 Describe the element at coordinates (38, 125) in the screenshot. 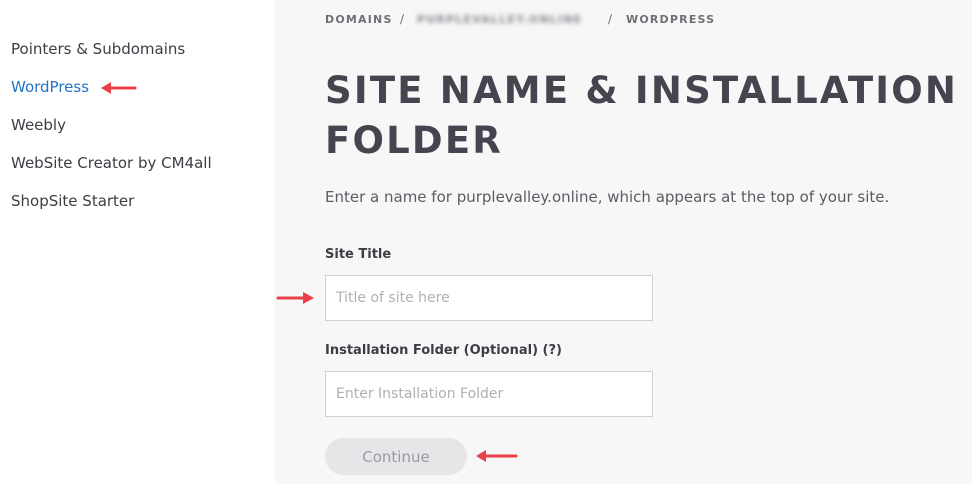

I see `sidebar-item-weebly: Weebly` at that location.